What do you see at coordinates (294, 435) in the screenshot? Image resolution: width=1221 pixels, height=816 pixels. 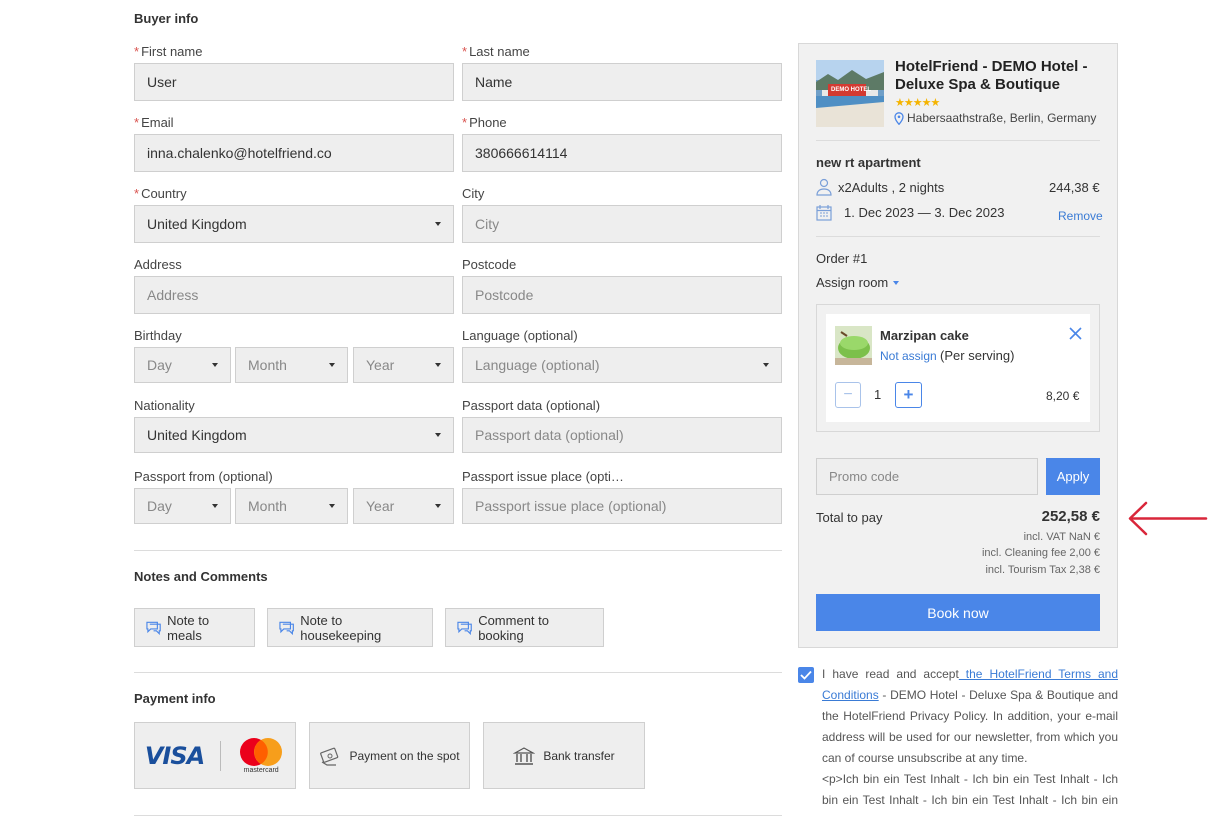 I see `nationality-select: United Kingdom` at bounding box center [294, 435].